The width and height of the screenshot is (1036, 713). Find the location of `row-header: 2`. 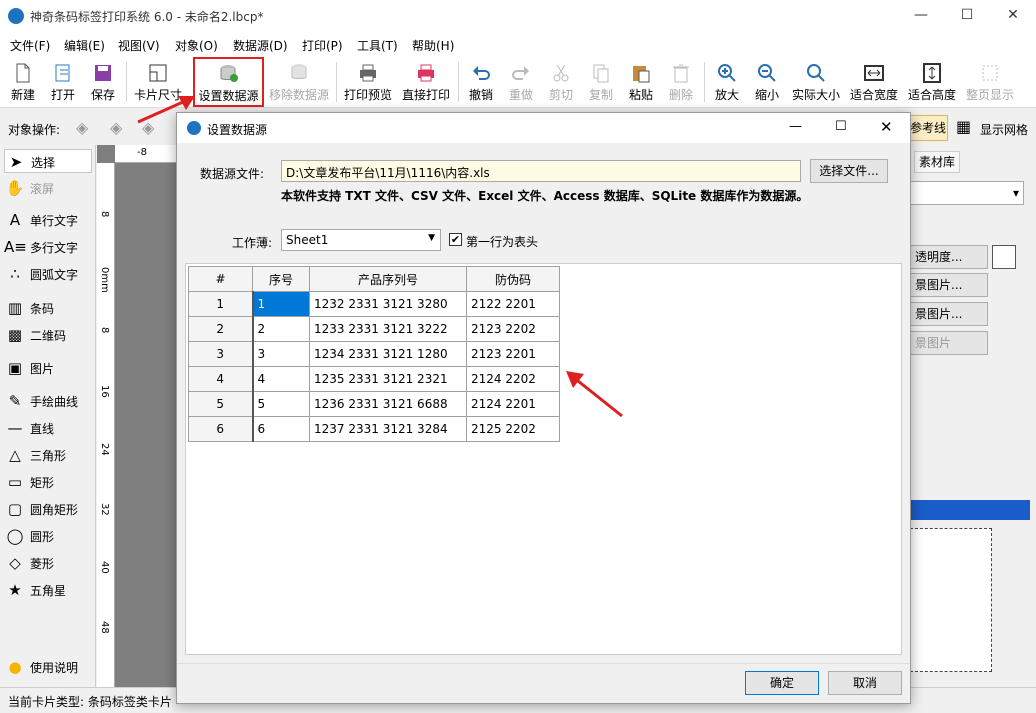

row-header: 2 is located at coordinates (221, 329).